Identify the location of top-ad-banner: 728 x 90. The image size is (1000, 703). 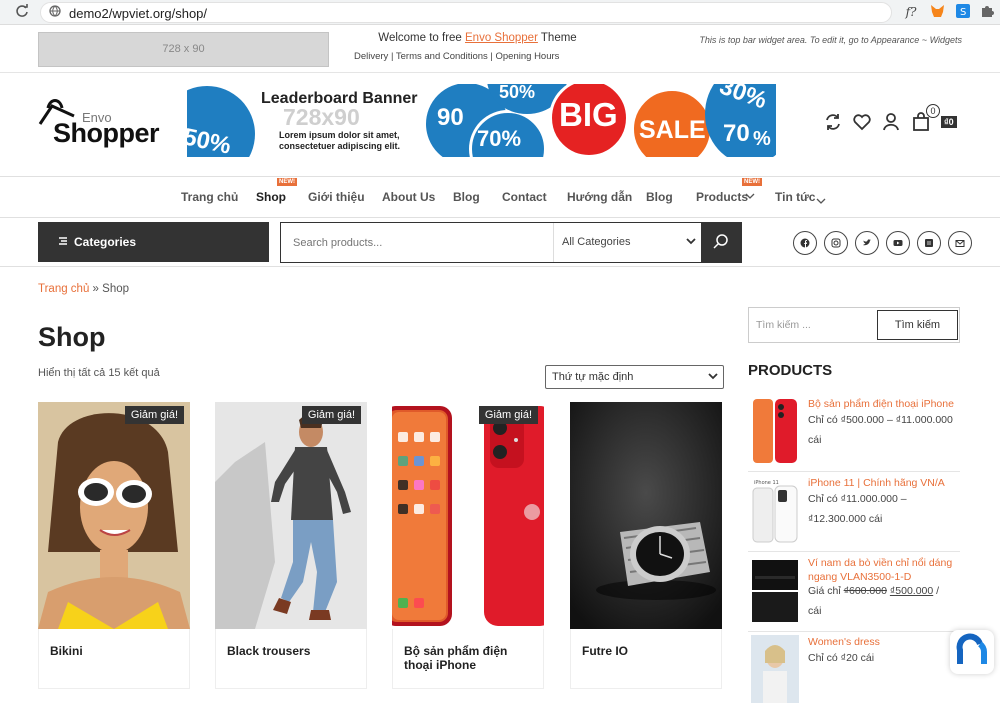
(183, 49).